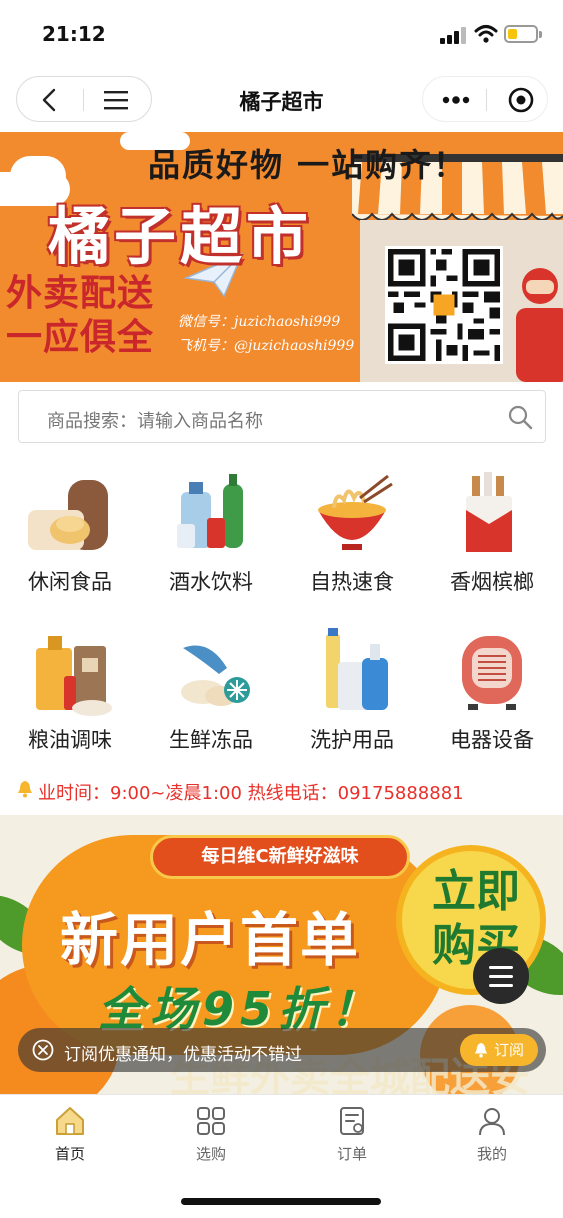  What do you see at coordinates (70, 1121) in the screenshot?
I see `home-icon` at bounding box center [70, 1121].